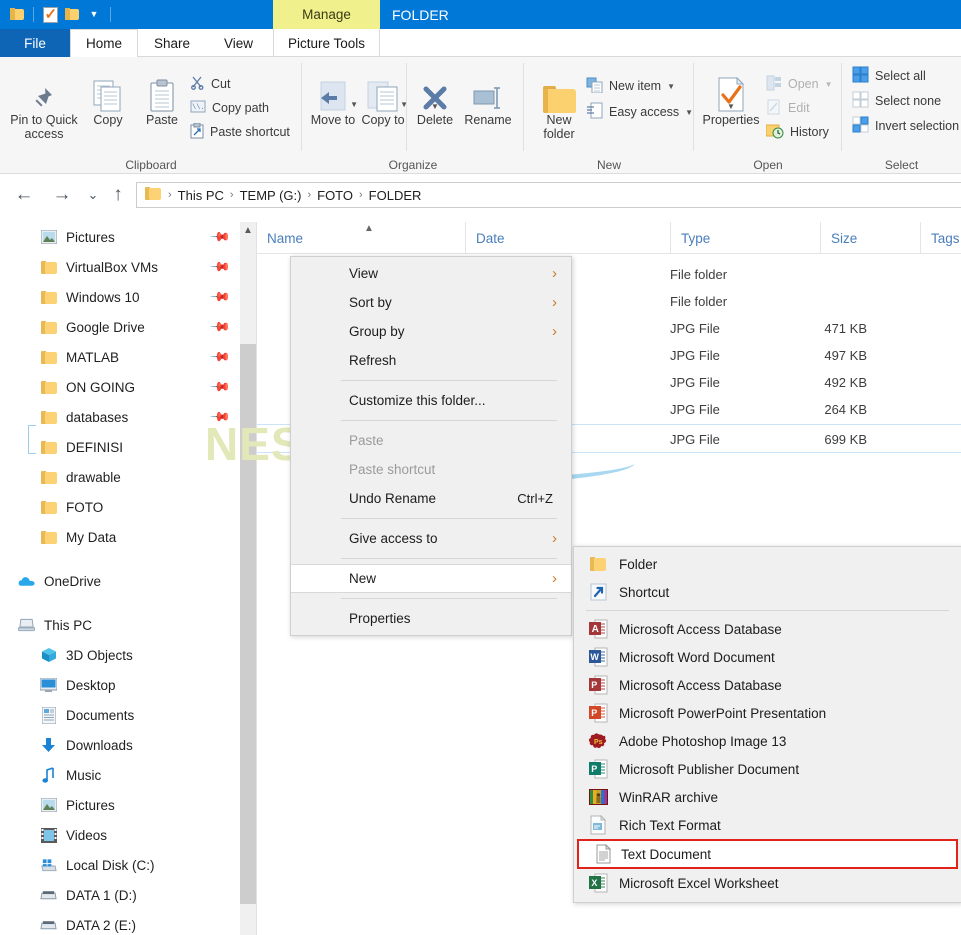 This screenshot has width=961, height=935. What do you see at coordinates (119, 685) in the screenshot?
I see `sidebar-item-desktop: Desktop` at bounding box center [119, 685].